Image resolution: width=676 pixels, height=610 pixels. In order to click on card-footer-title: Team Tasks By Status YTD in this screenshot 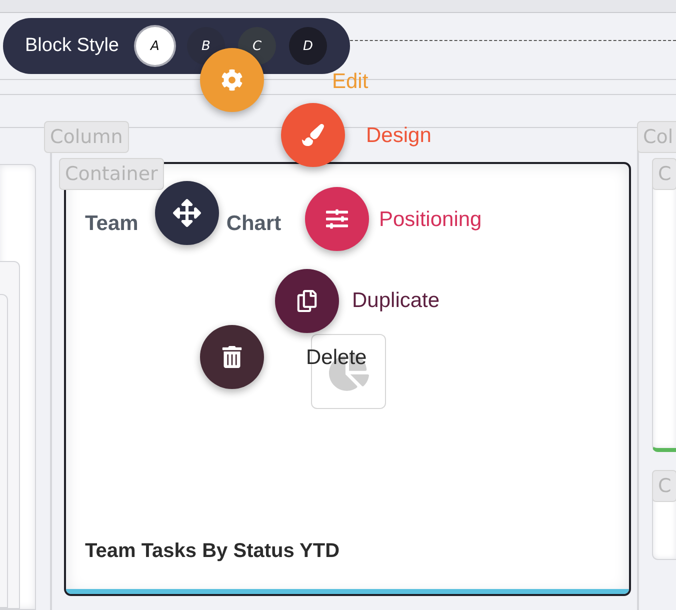, I will do `click(213, 551)`.